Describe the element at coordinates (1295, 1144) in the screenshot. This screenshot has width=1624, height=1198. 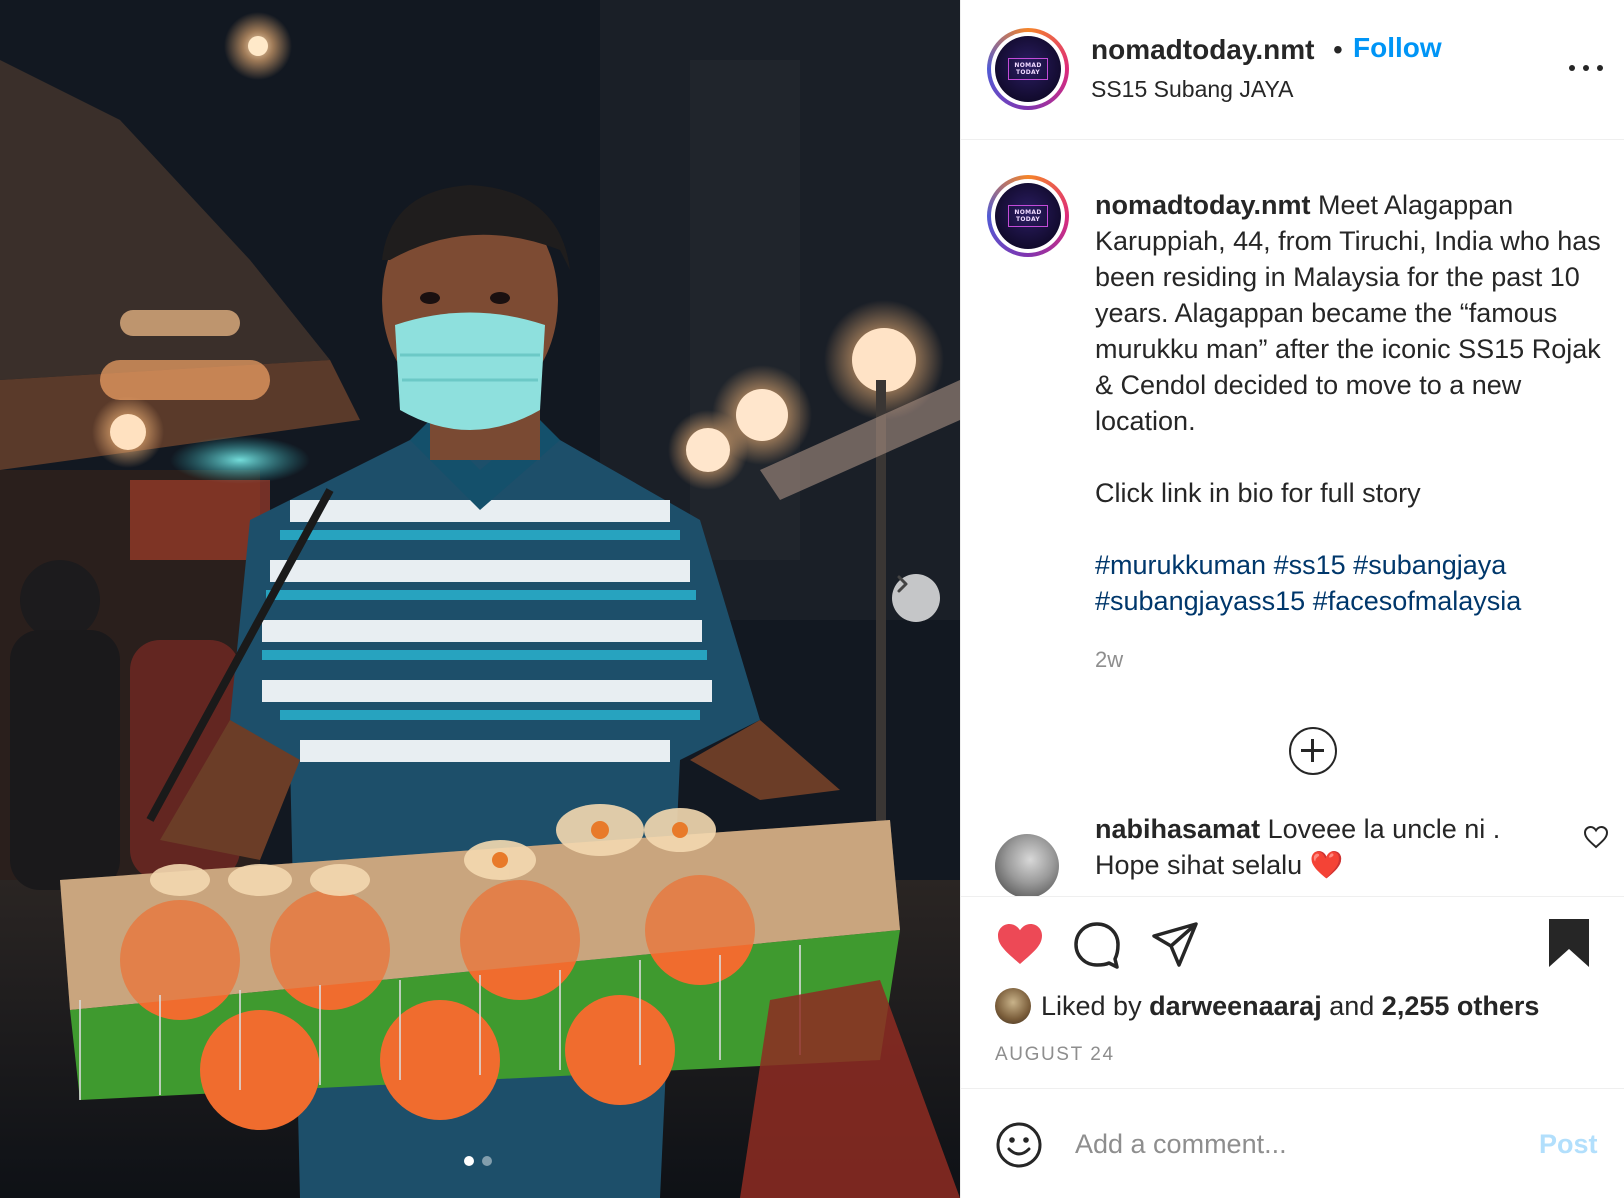
I see `comment-input` at that location.